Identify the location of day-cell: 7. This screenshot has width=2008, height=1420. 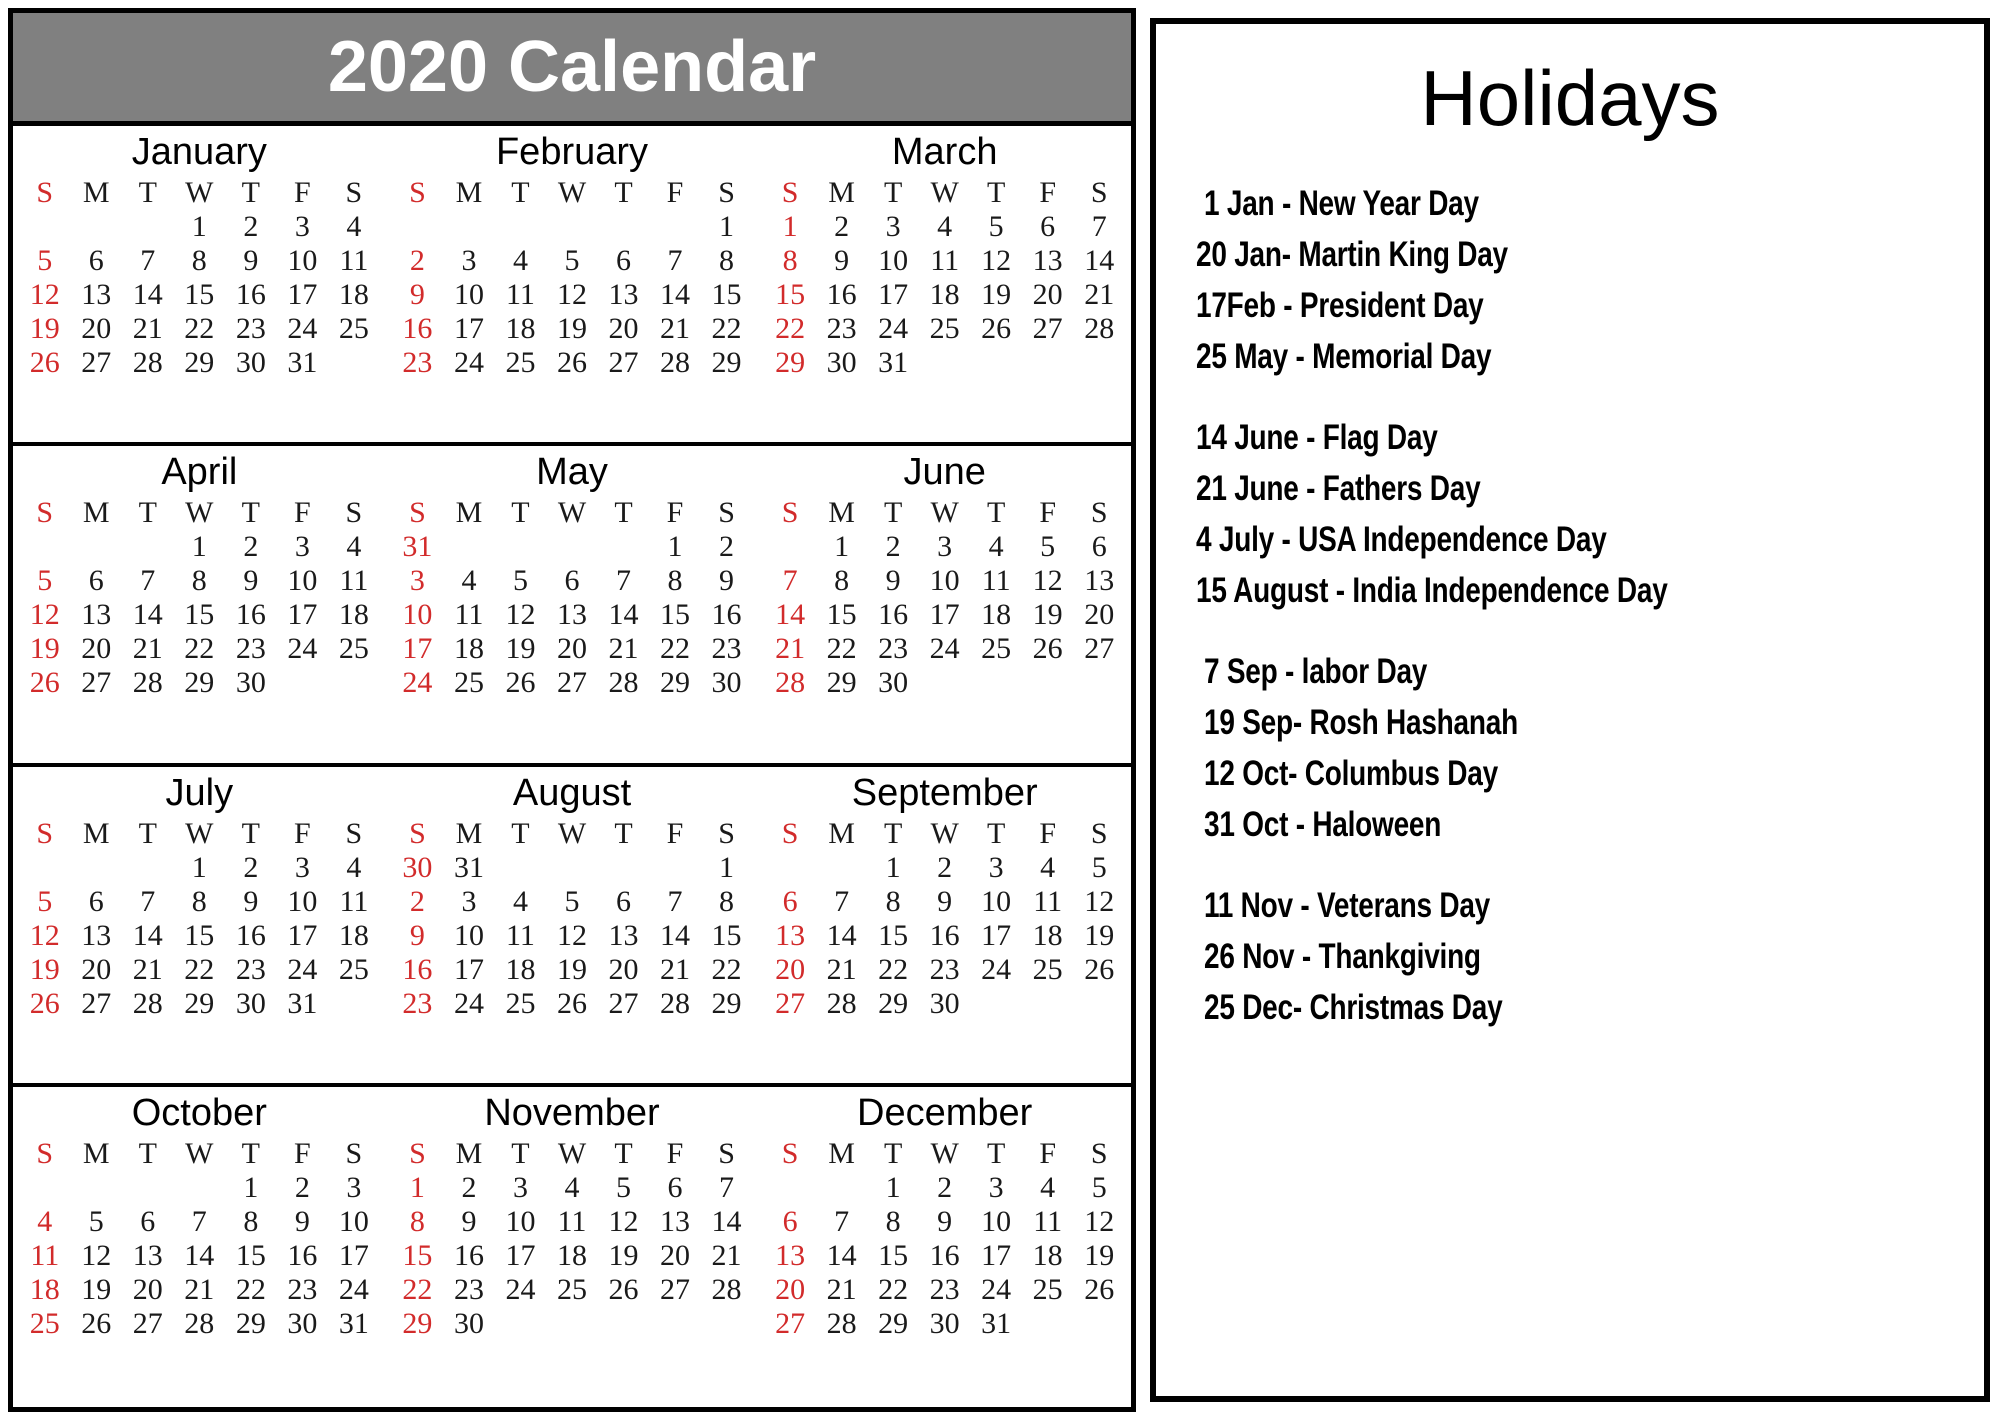
(148, 581).